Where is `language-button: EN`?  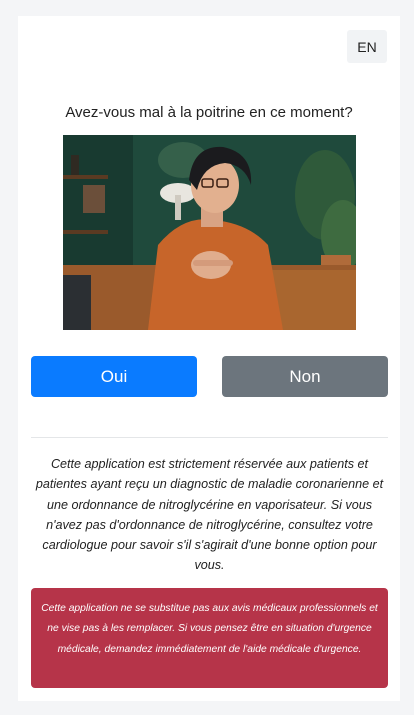 language-button: EN is located at coordinates (367, 46).